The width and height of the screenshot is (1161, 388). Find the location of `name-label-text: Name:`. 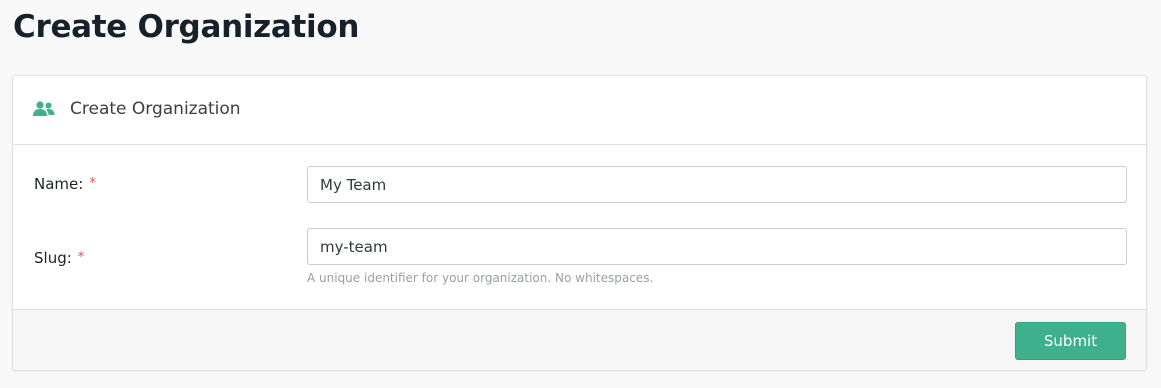

name-label-text: Name: is located at coordinates (59, 184).